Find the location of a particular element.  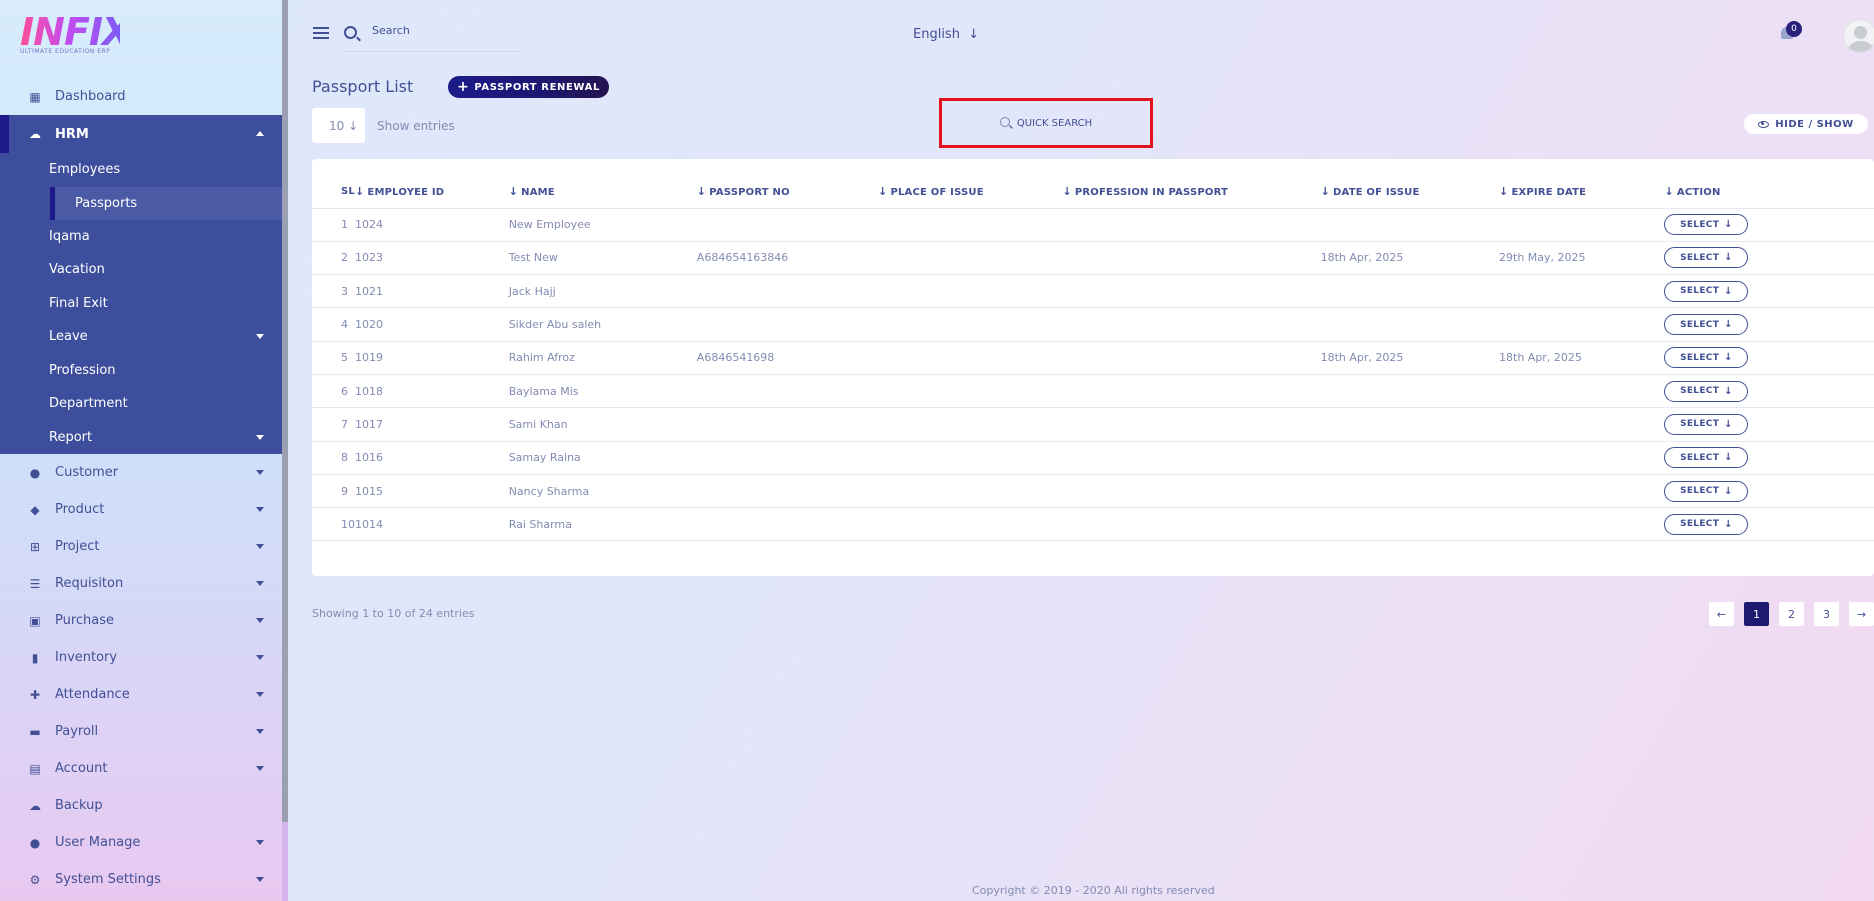

sidebar-item-profession: Profession is located at coordinates (141, 371).